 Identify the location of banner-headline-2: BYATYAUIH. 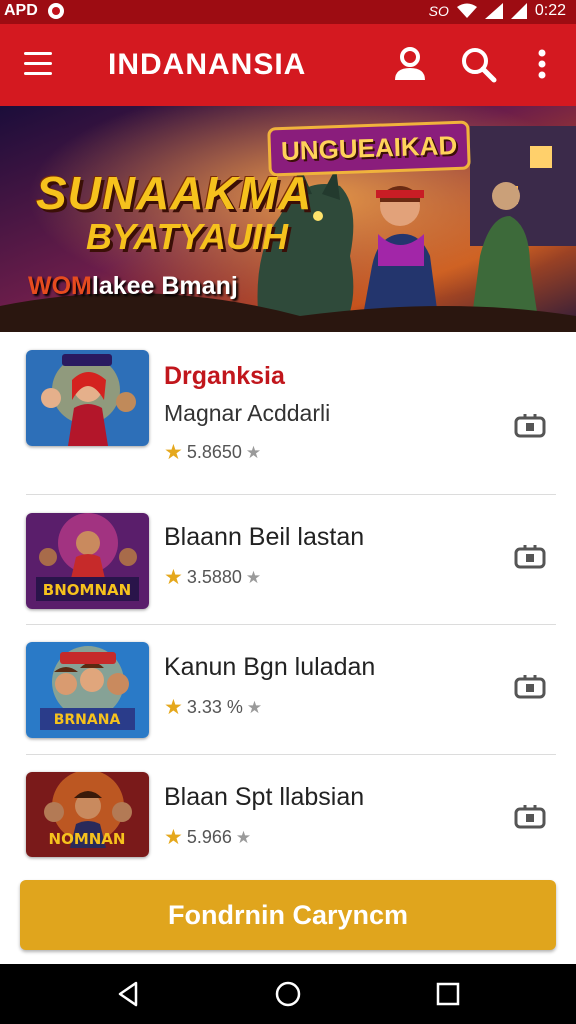
(187, 236).